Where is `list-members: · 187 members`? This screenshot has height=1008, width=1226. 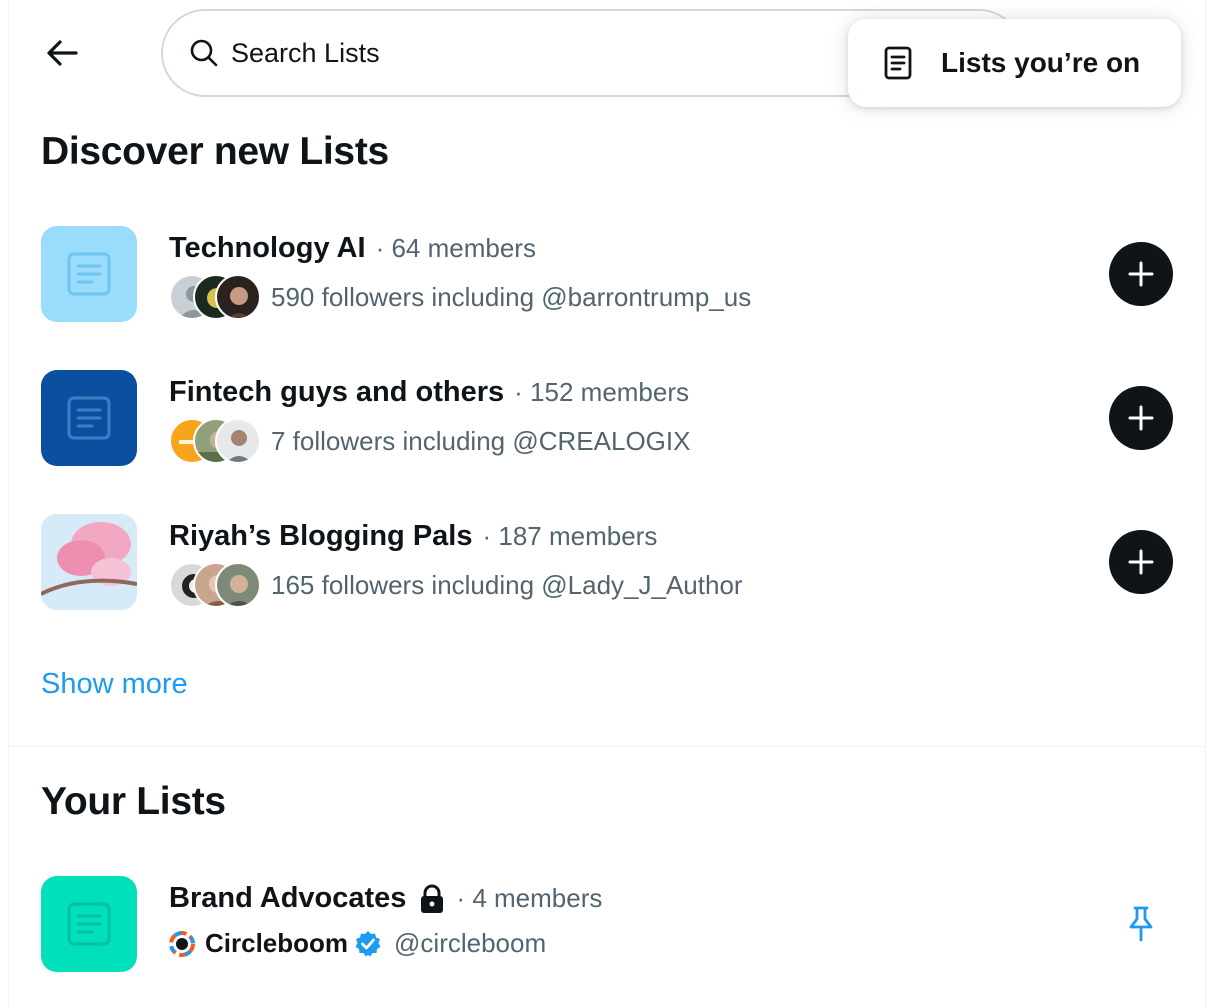 list-members: · 187 members is located at coordinates (570, 536).